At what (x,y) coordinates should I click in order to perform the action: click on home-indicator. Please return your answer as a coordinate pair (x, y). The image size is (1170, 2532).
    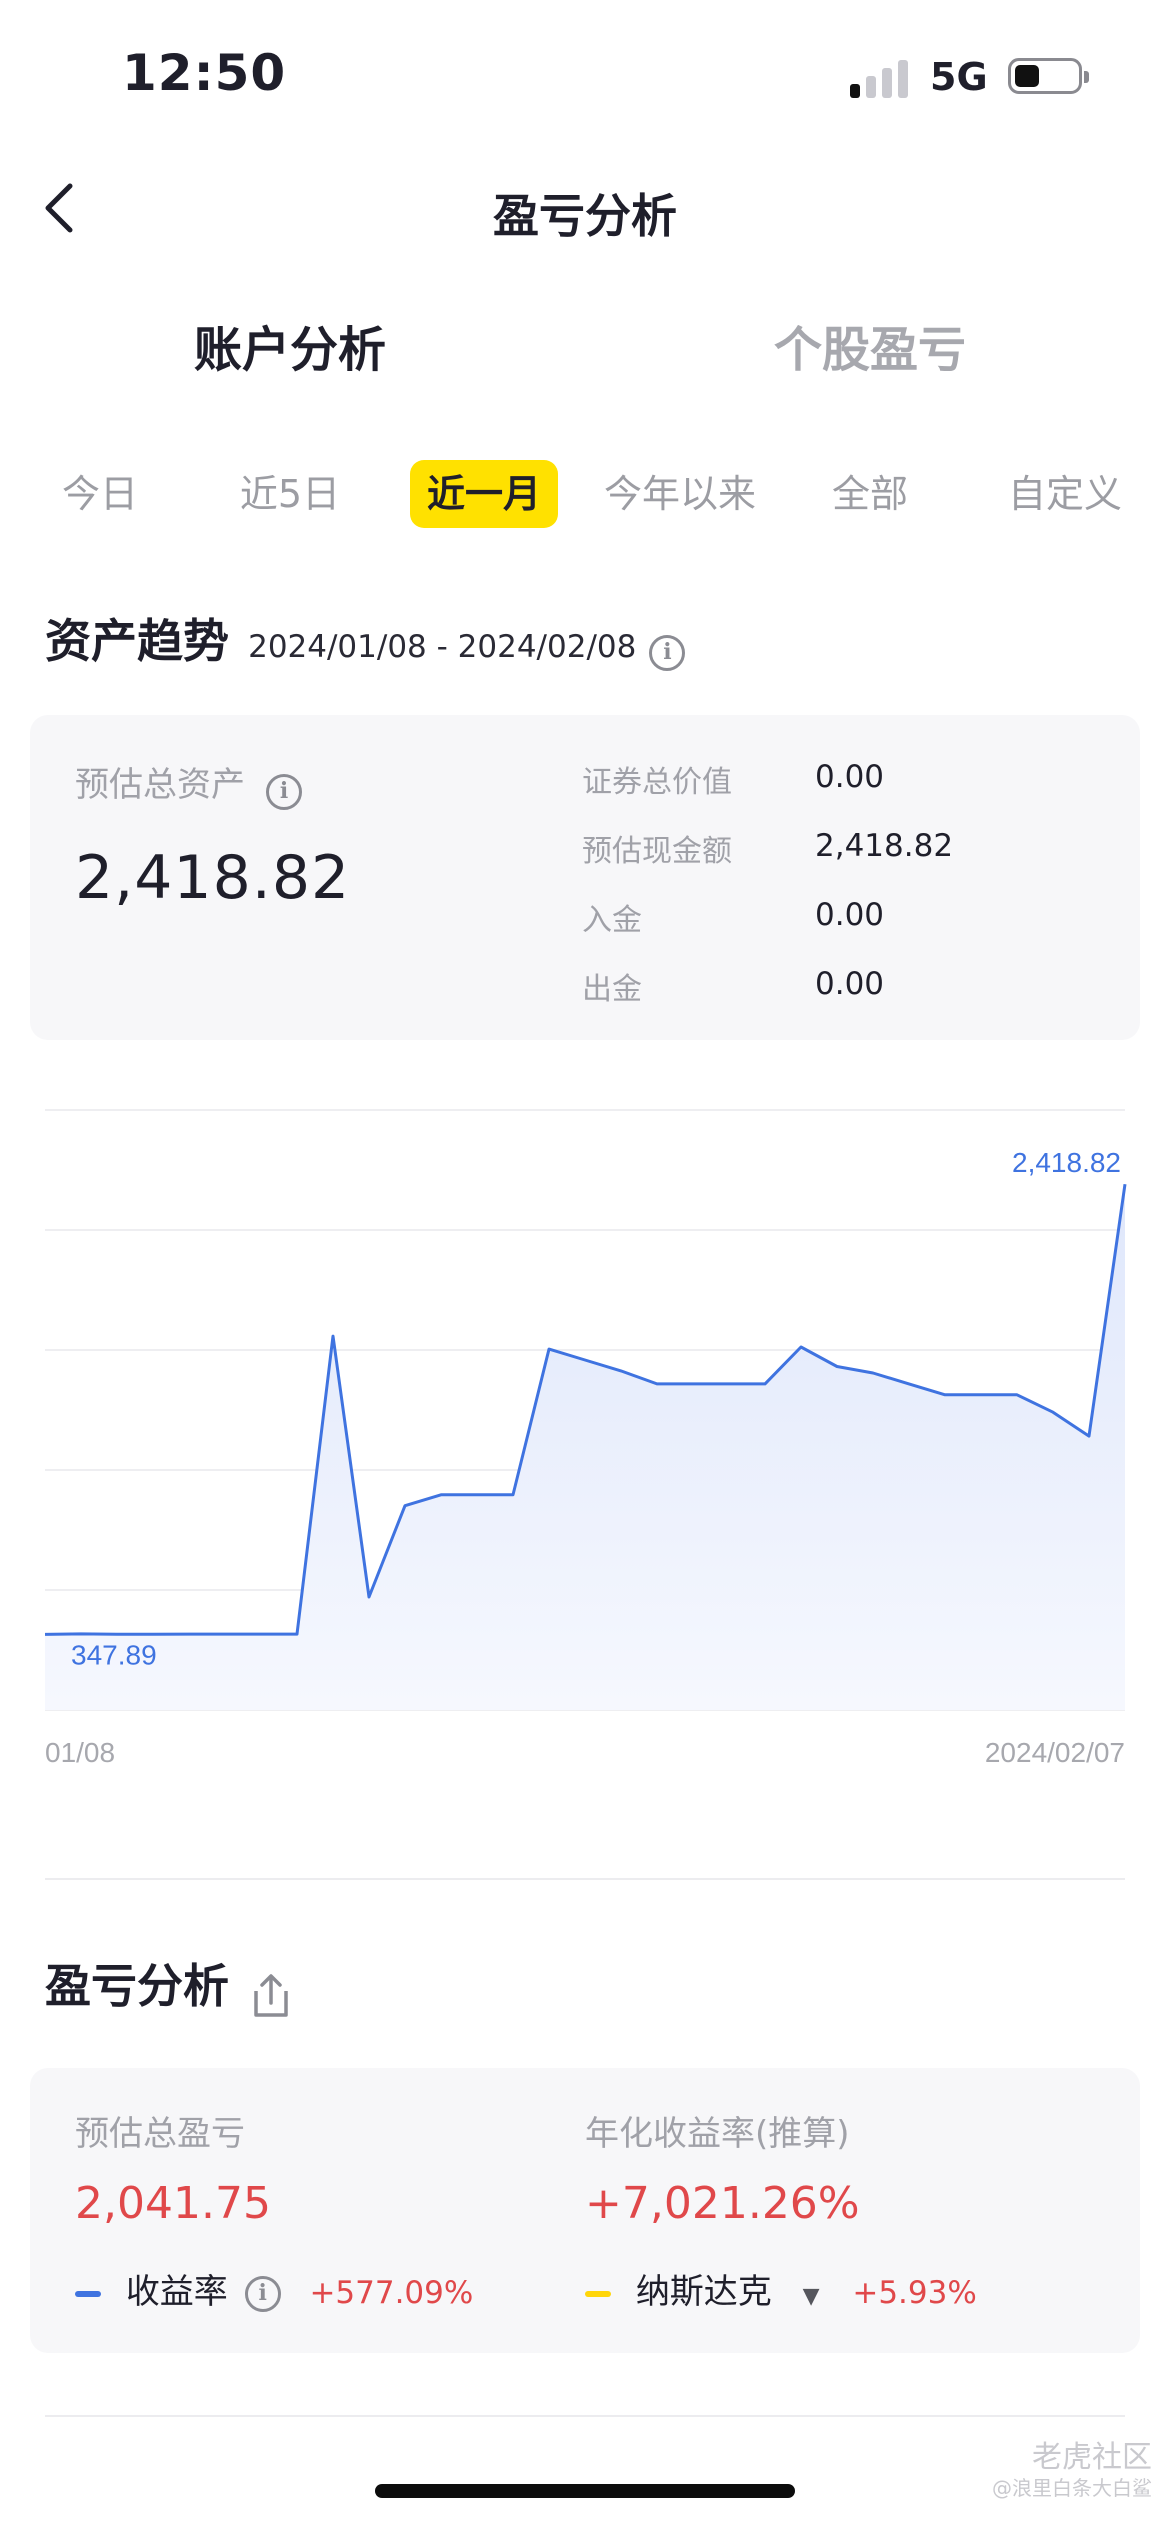
    Looking at the image, I should click on (585, 2491).